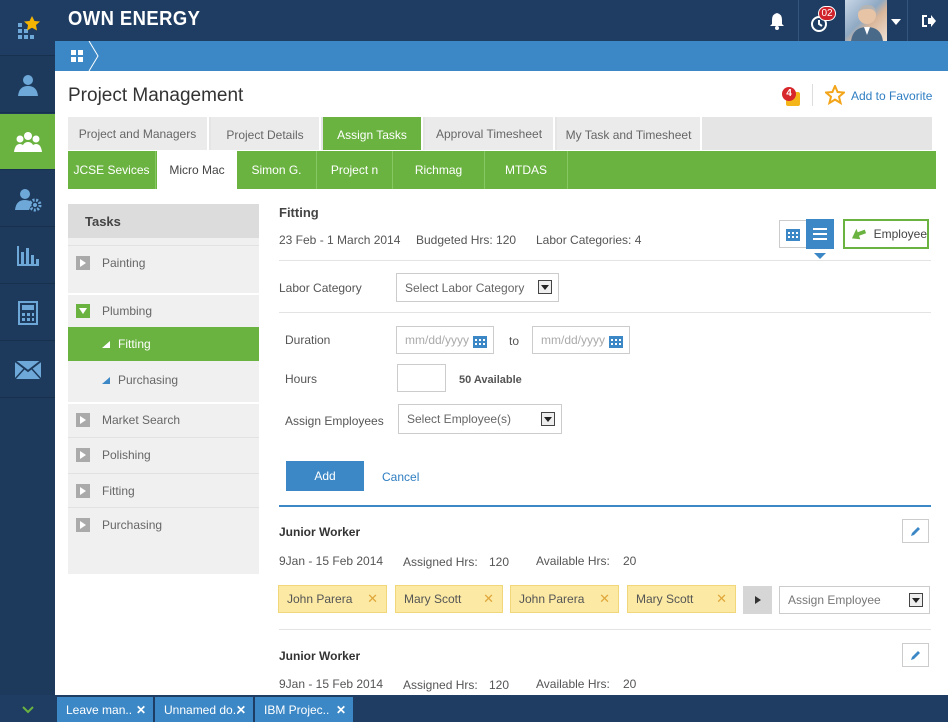 The image size is (948, 722). I want to click on tab-approval-timesheet: Approval Timesheet, so click(490, 133).